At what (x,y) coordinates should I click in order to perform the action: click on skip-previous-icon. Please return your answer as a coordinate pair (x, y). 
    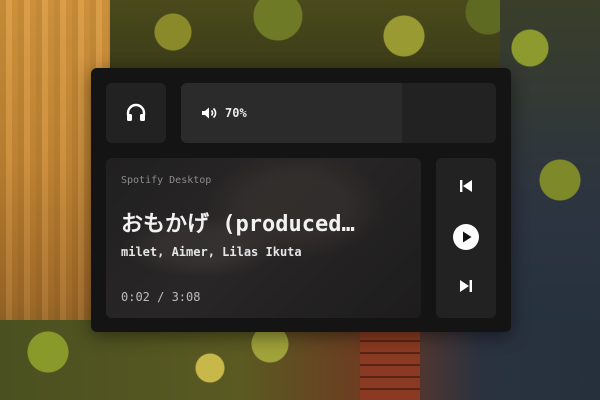
    Looking at the image, I should click on (466, 186).